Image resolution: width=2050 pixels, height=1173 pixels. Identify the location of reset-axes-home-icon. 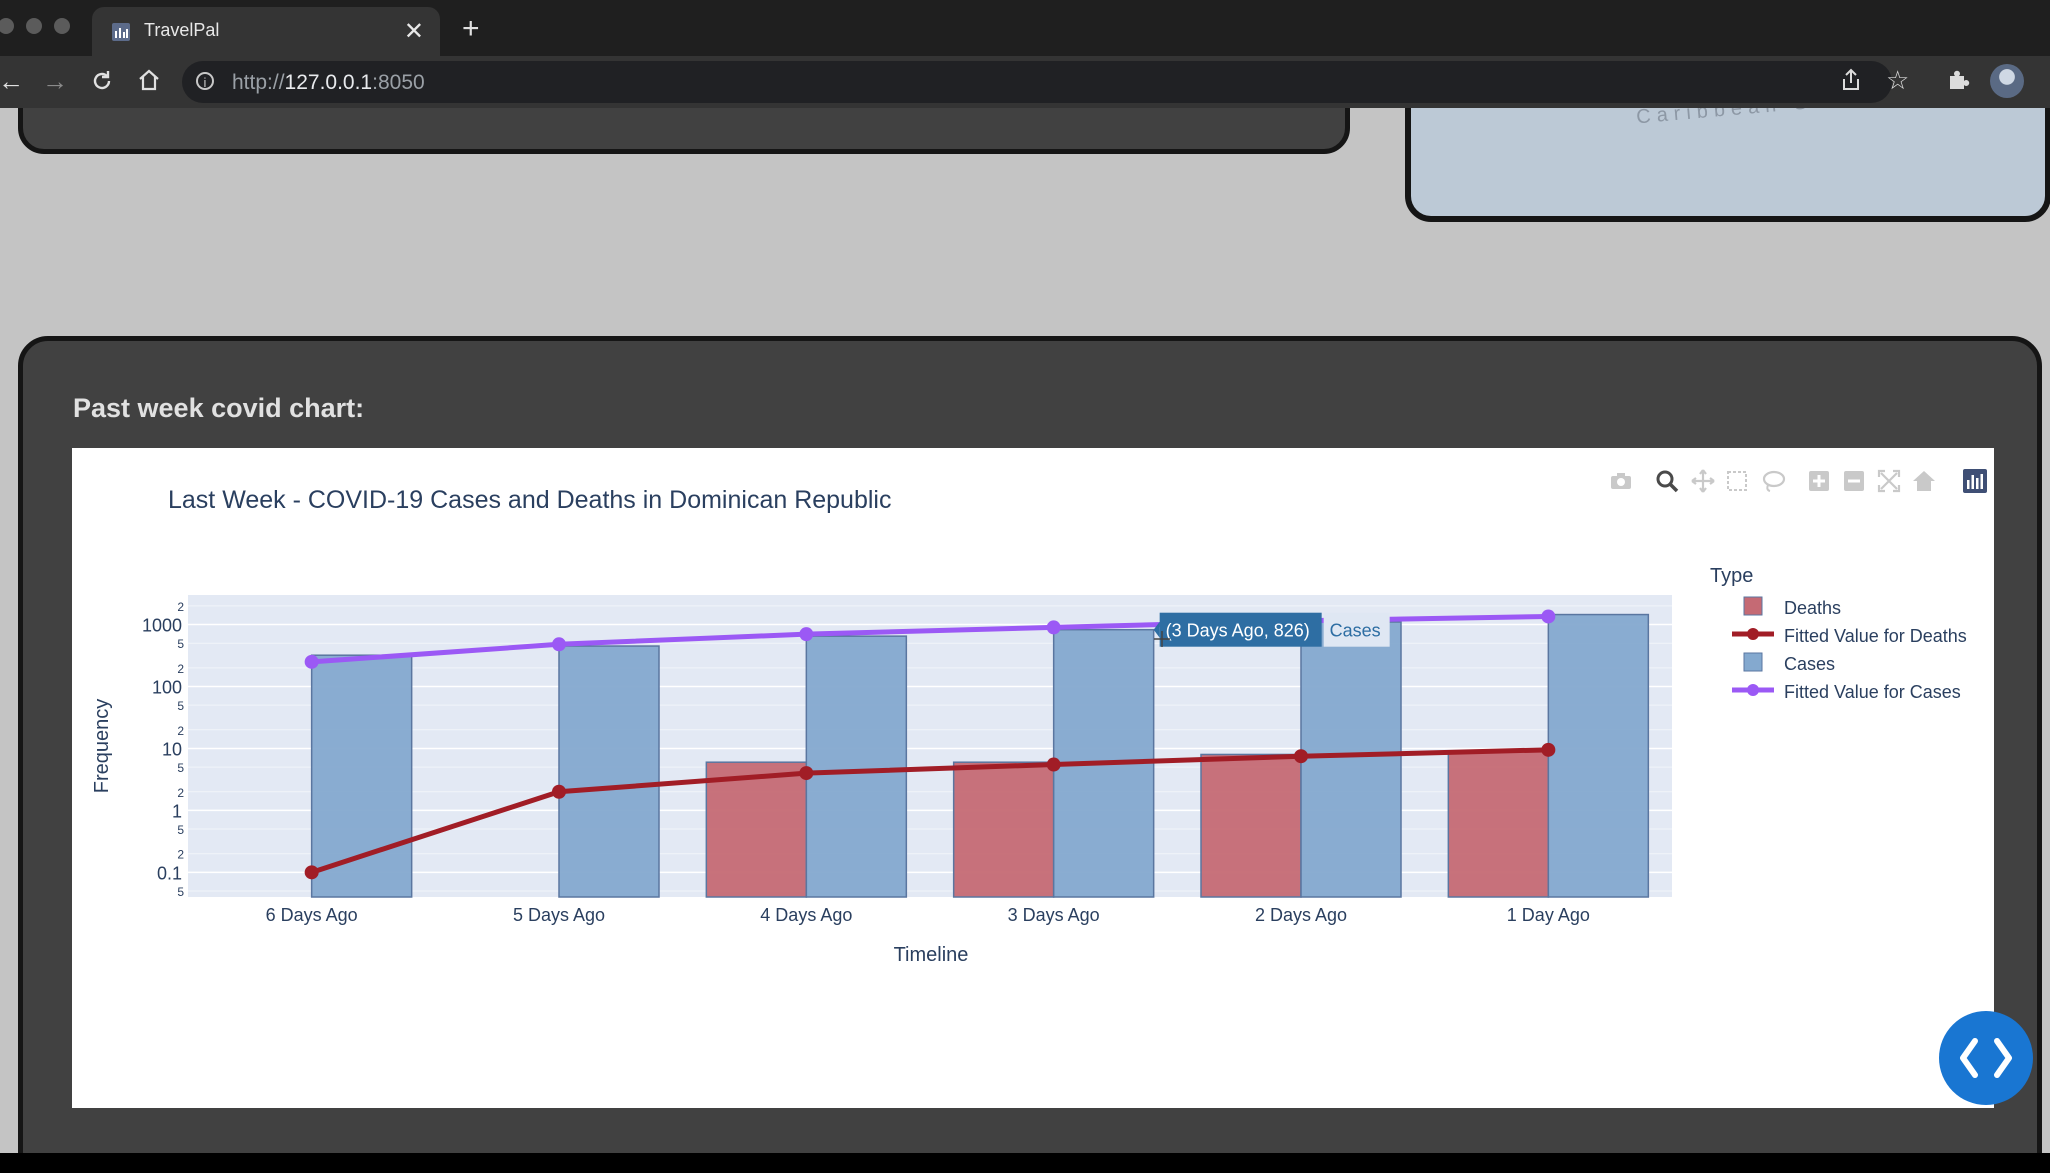
(1924, 481).